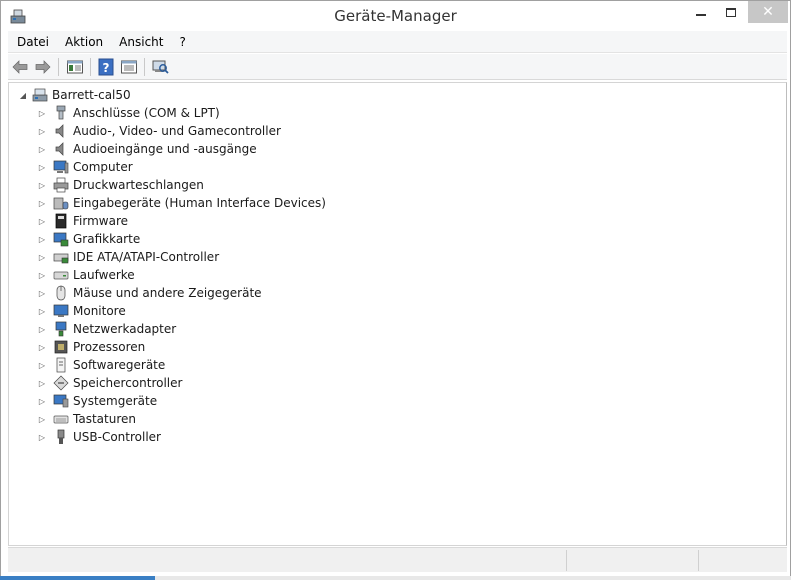 The height and width of the screenshot is (580, 791). What do you see at coordinates (731, 12) in the screenshot?
I see `maximize-button` at bounding box center [731, 12].